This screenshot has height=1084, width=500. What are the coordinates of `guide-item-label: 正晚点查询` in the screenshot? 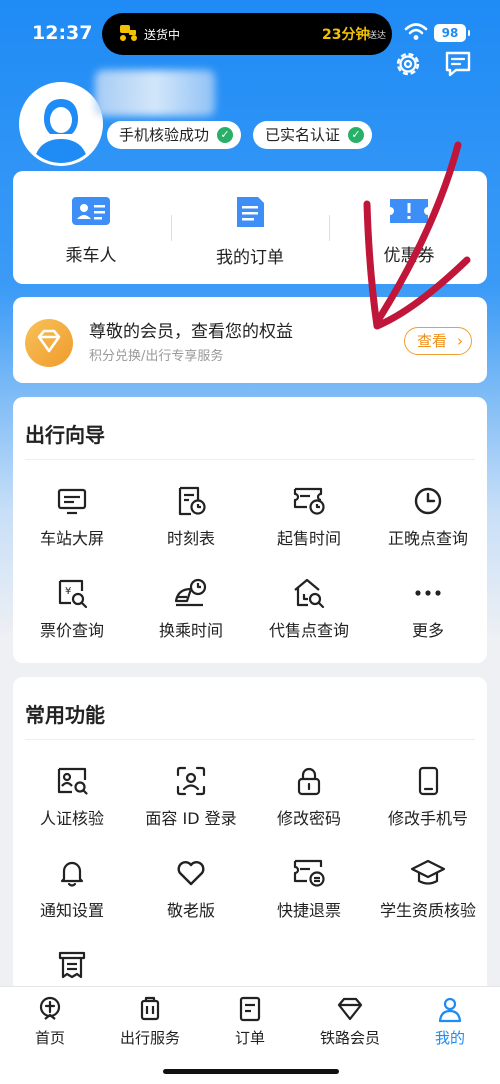 It's located at (427, 538).